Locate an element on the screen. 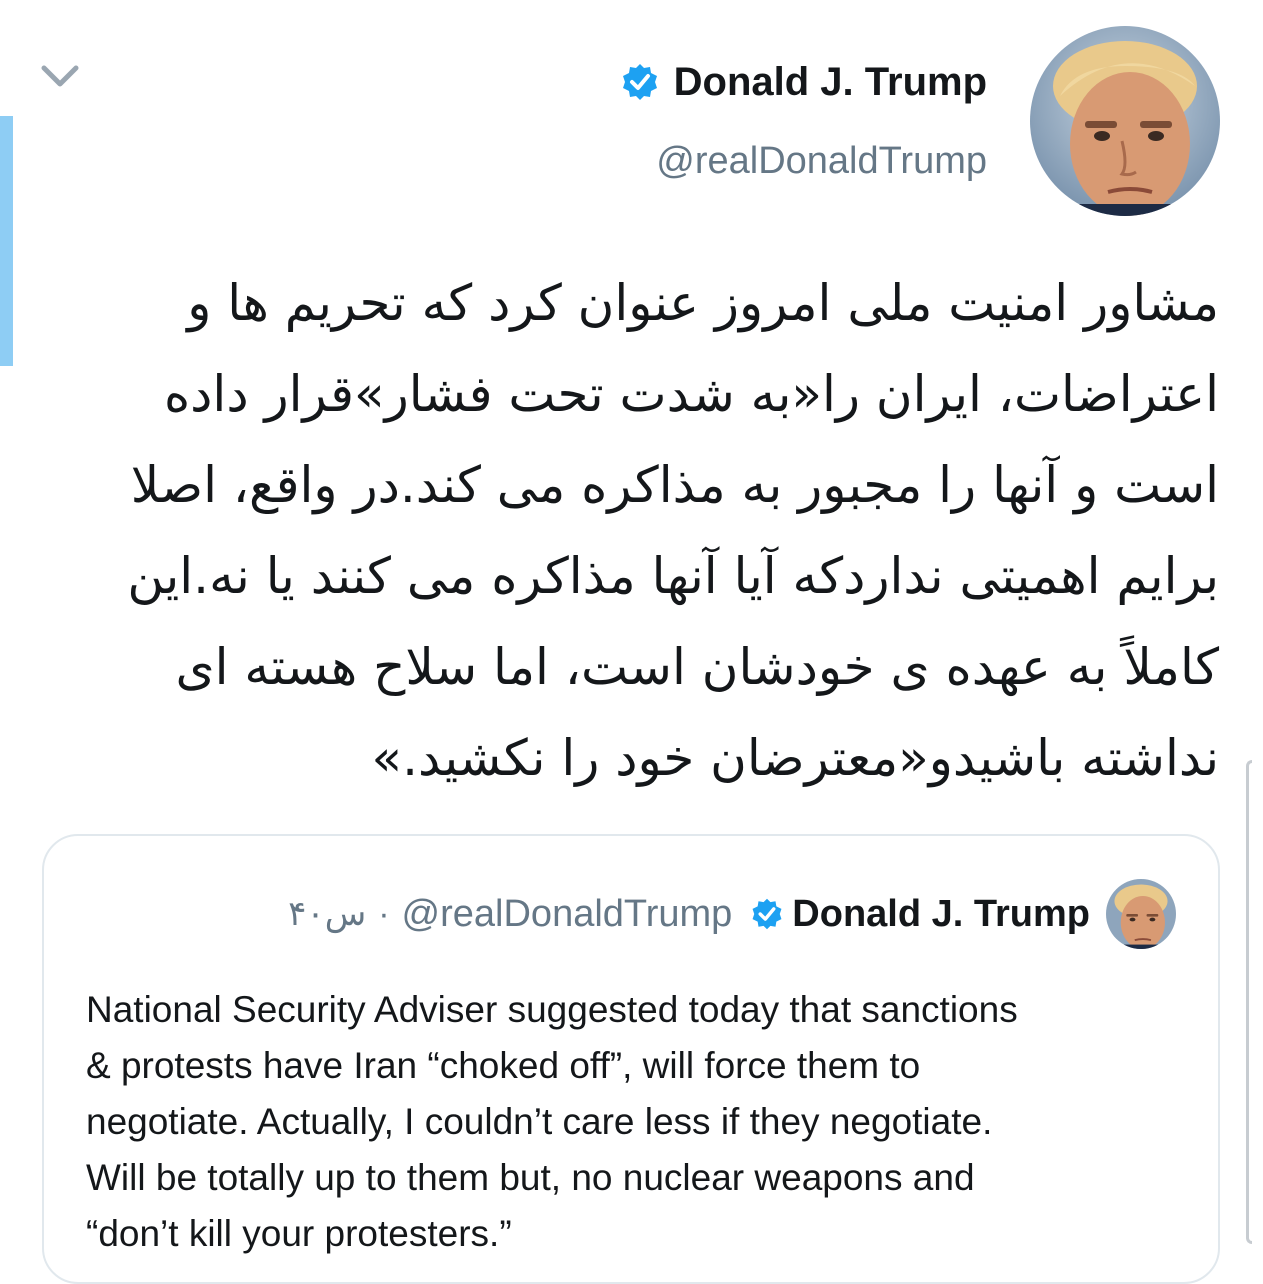  author-handle: @realDonaldTrump is located at coordinates (821, 161).